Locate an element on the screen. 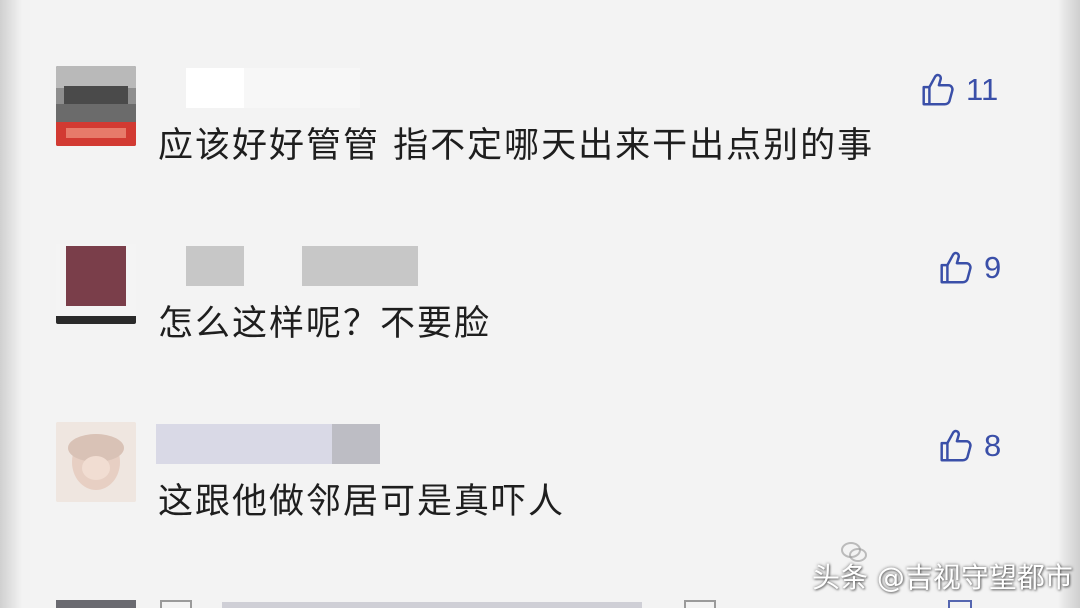 The width and height of the screenshot is (1080, 608). comment-text: 这跟他做邻居可是真吓人 is located at coordinates (362, 502).